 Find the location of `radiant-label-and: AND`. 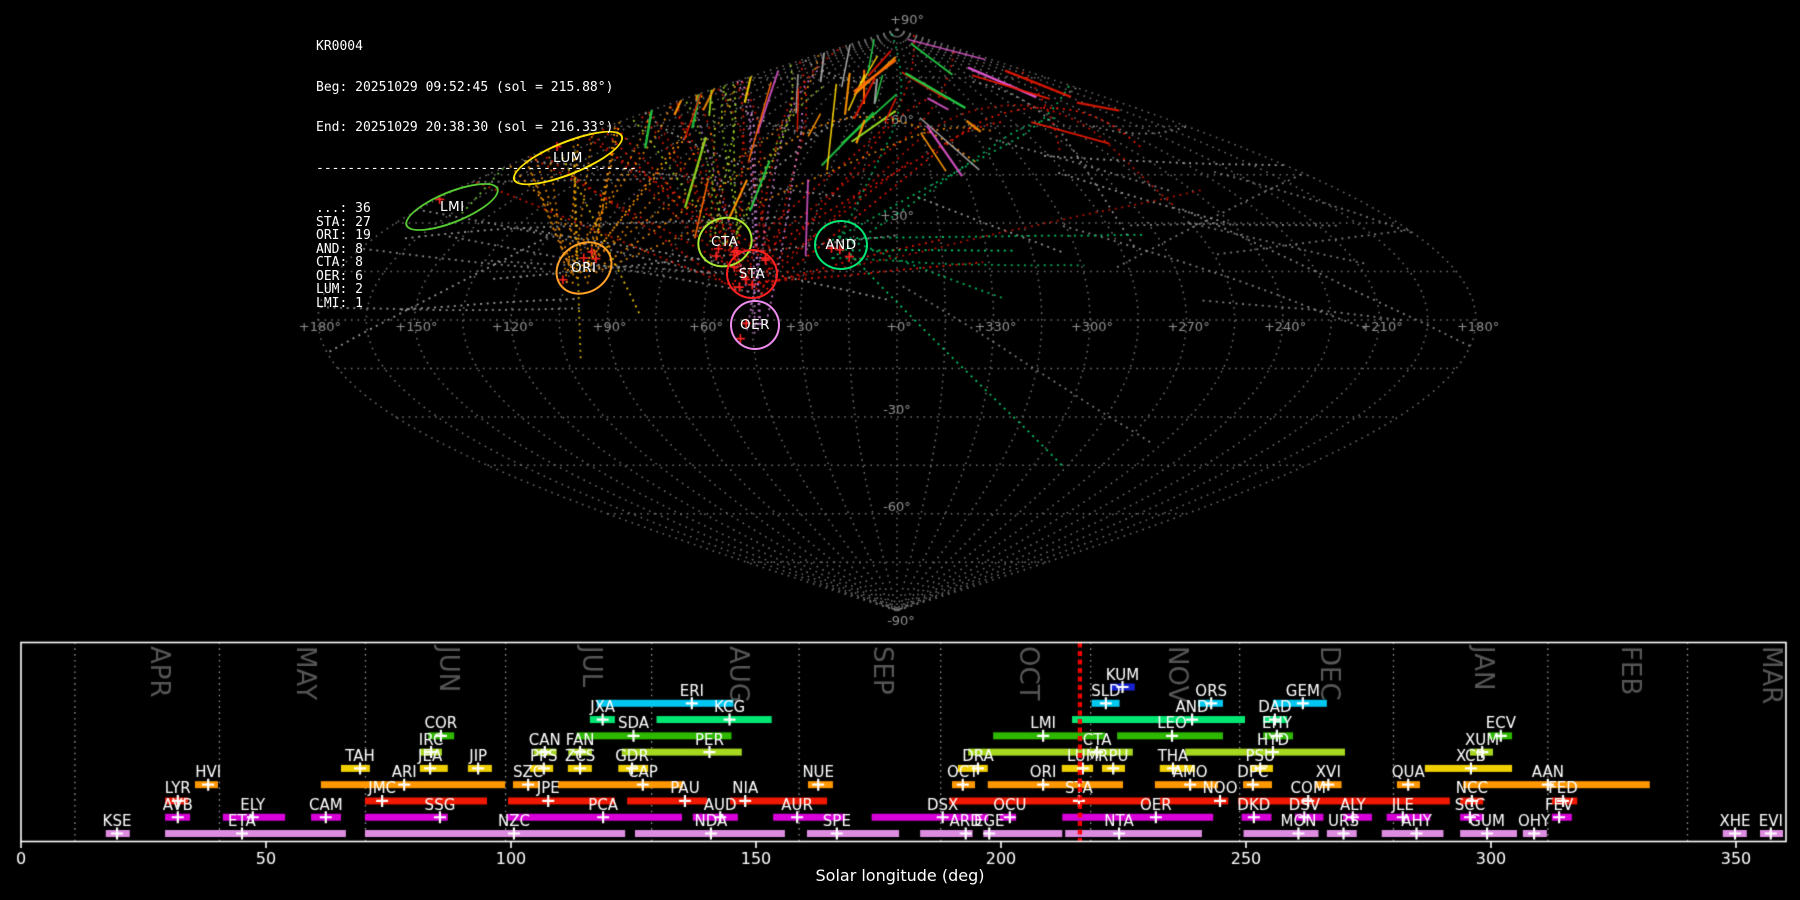

radiant-label-and: AND is located at coordinates (841, 245).